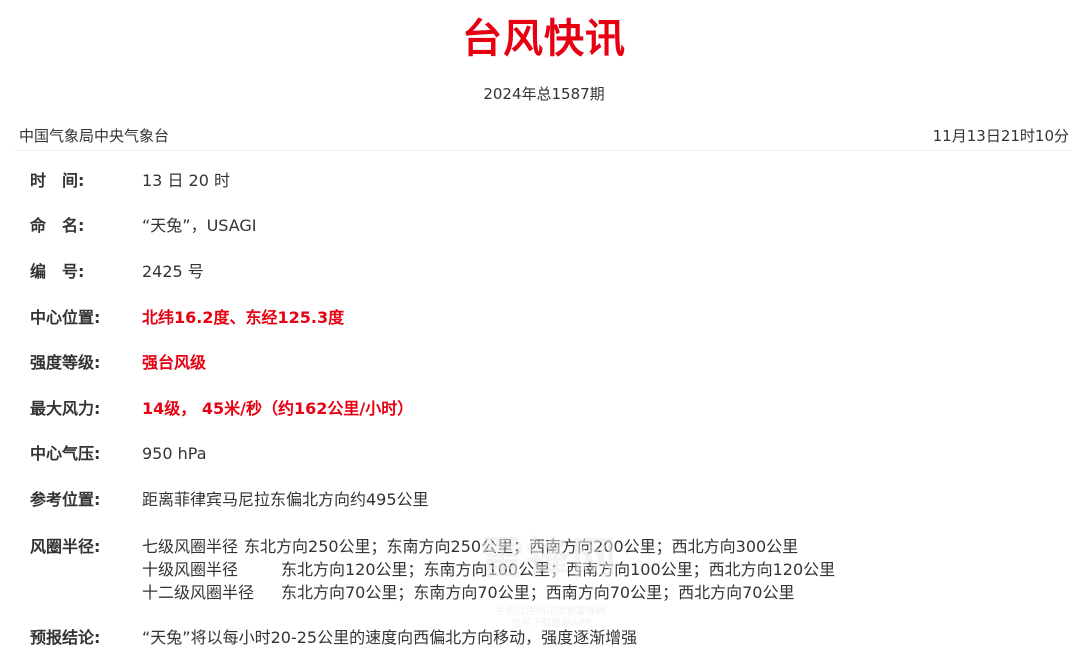  Describe the element at coordinates (65, 453) in the screenshot. I see `field-label: 中心气压:` at that location.